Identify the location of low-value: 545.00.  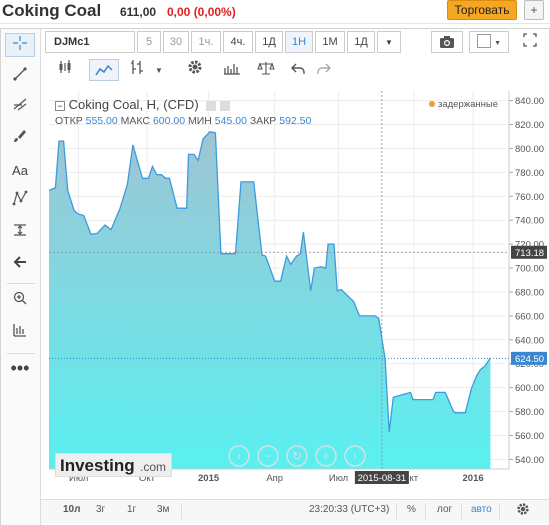
(230, 121).